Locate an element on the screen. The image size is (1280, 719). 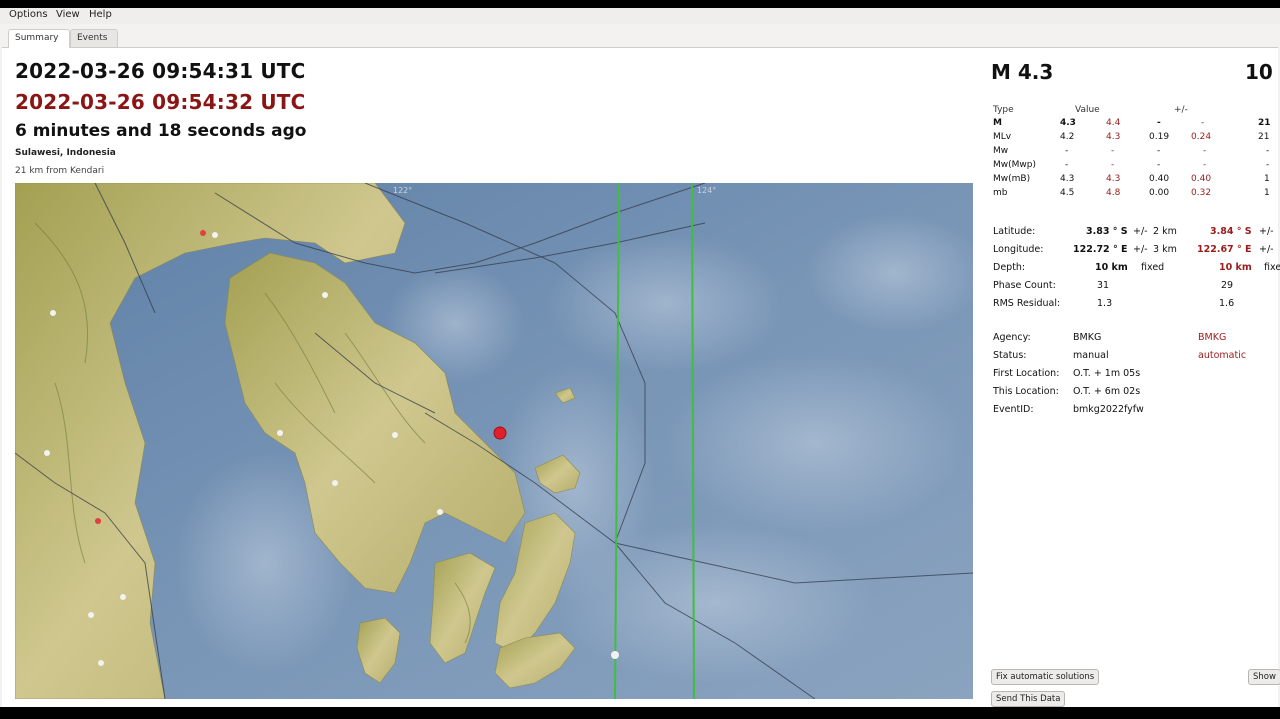
magnitude-row: Mw - - - - - is located at coordinates (1131, 151).